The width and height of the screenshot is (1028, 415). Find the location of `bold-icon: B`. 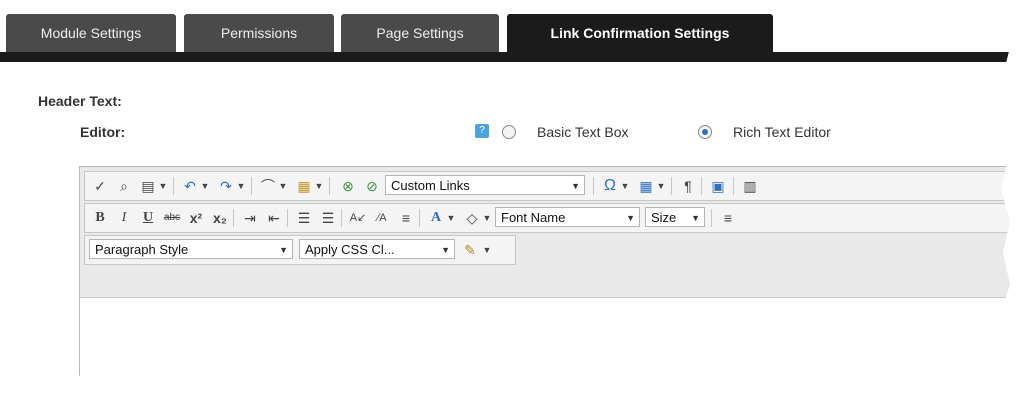

bold-icon: B is located at coordinates (100, 218).